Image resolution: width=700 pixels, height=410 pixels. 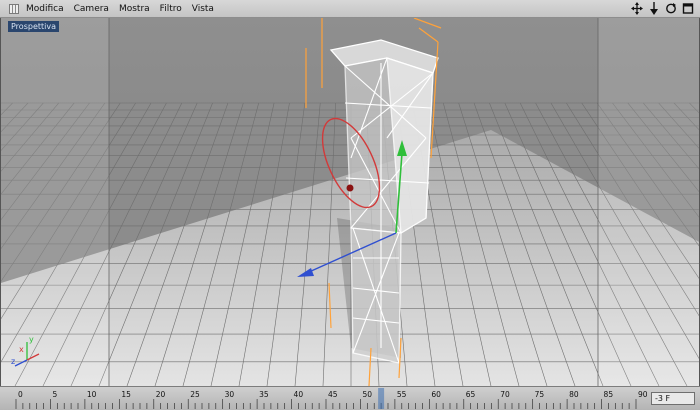 I want to click on timeline-tick-label: 30, so click(x=230, y=394).